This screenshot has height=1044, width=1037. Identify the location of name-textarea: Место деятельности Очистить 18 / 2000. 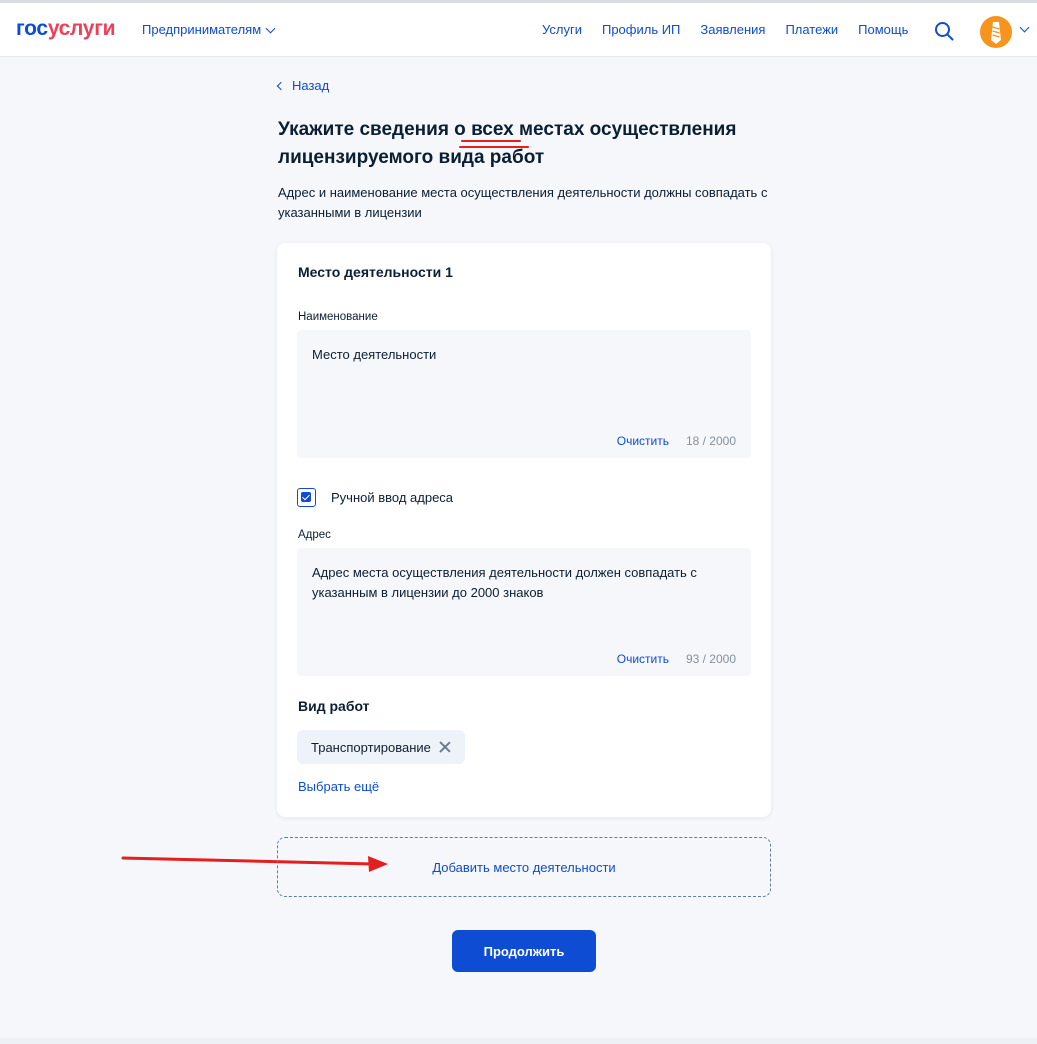
(524, 394).